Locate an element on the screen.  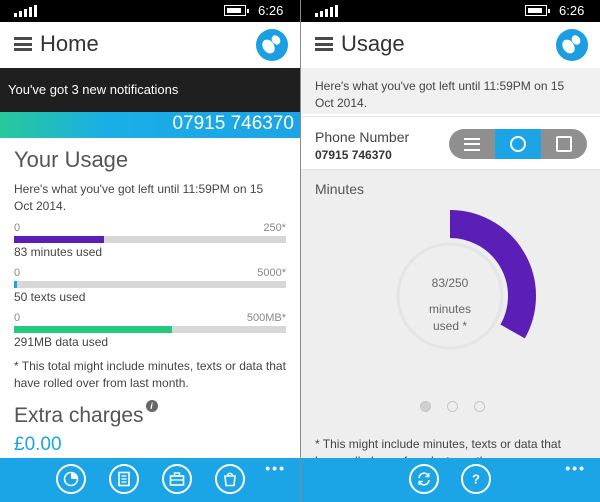
phone-number-row: Phone Number 07915 746370 is located at coordinates (450, 143).